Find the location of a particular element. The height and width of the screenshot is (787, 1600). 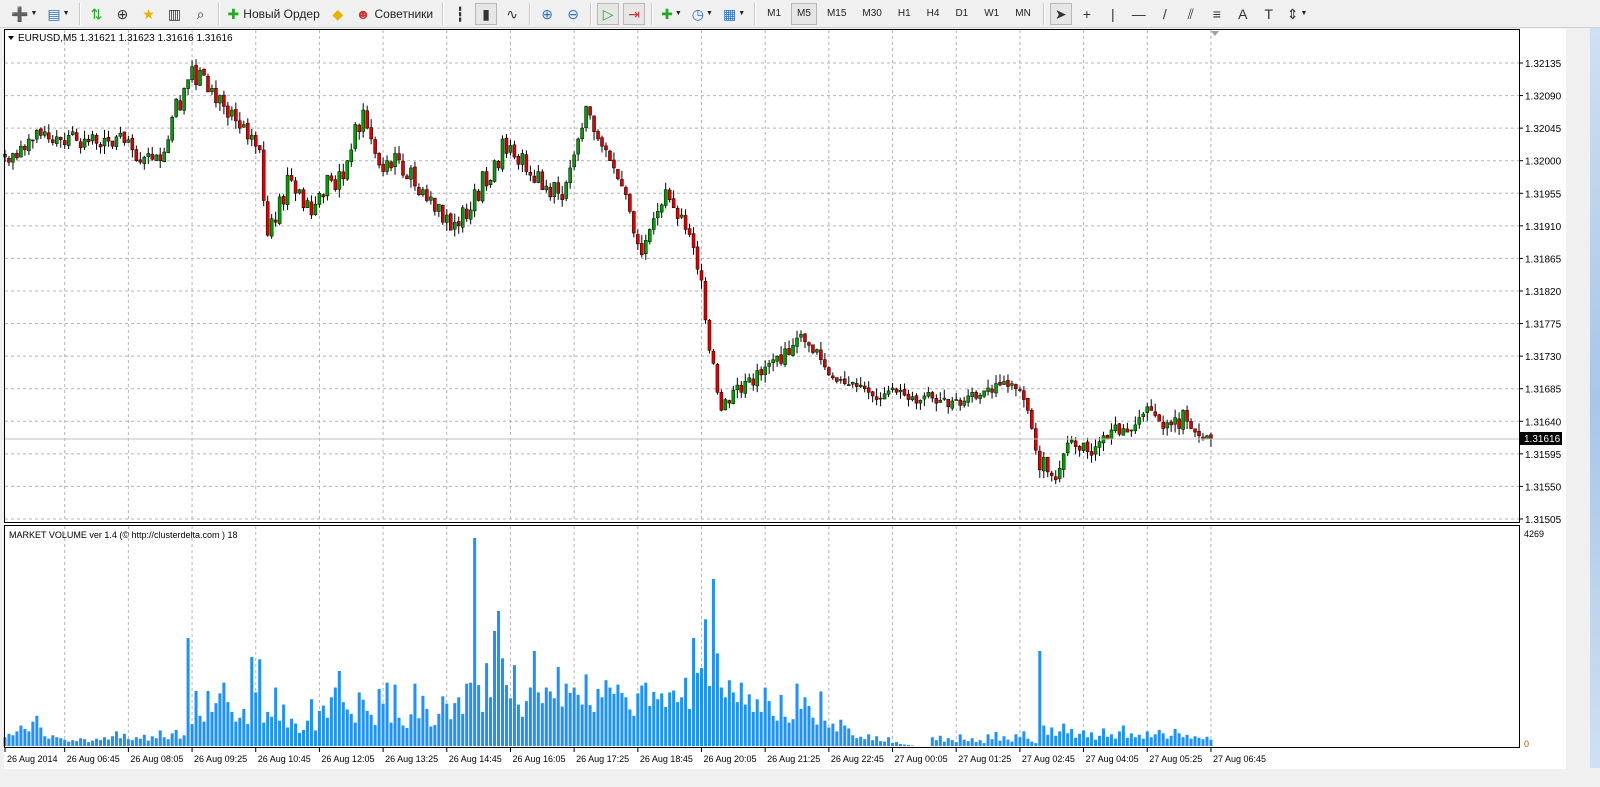

zoom-in-button: ⊕ is located at coordinates (547, 14).